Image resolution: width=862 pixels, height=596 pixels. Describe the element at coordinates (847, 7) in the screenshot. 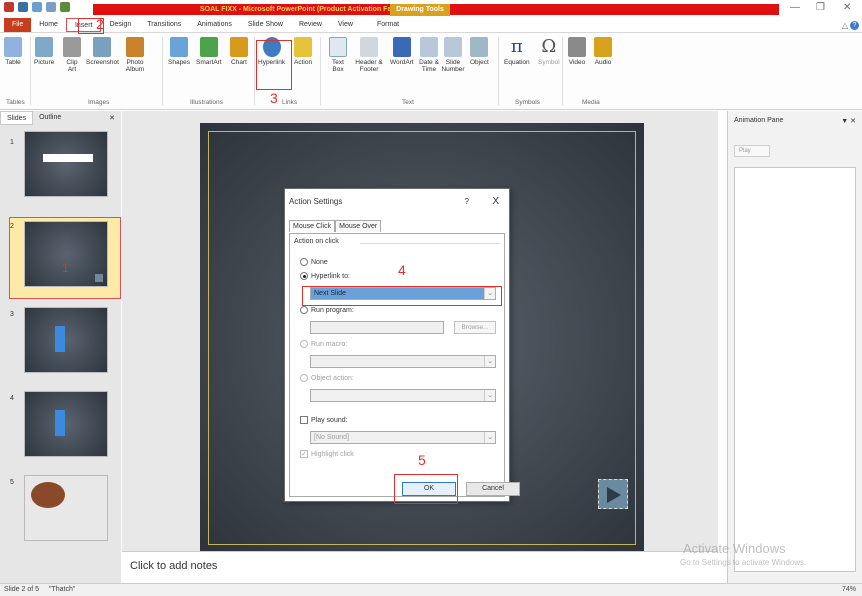

I see `close-window-icon: ✕` at that location.